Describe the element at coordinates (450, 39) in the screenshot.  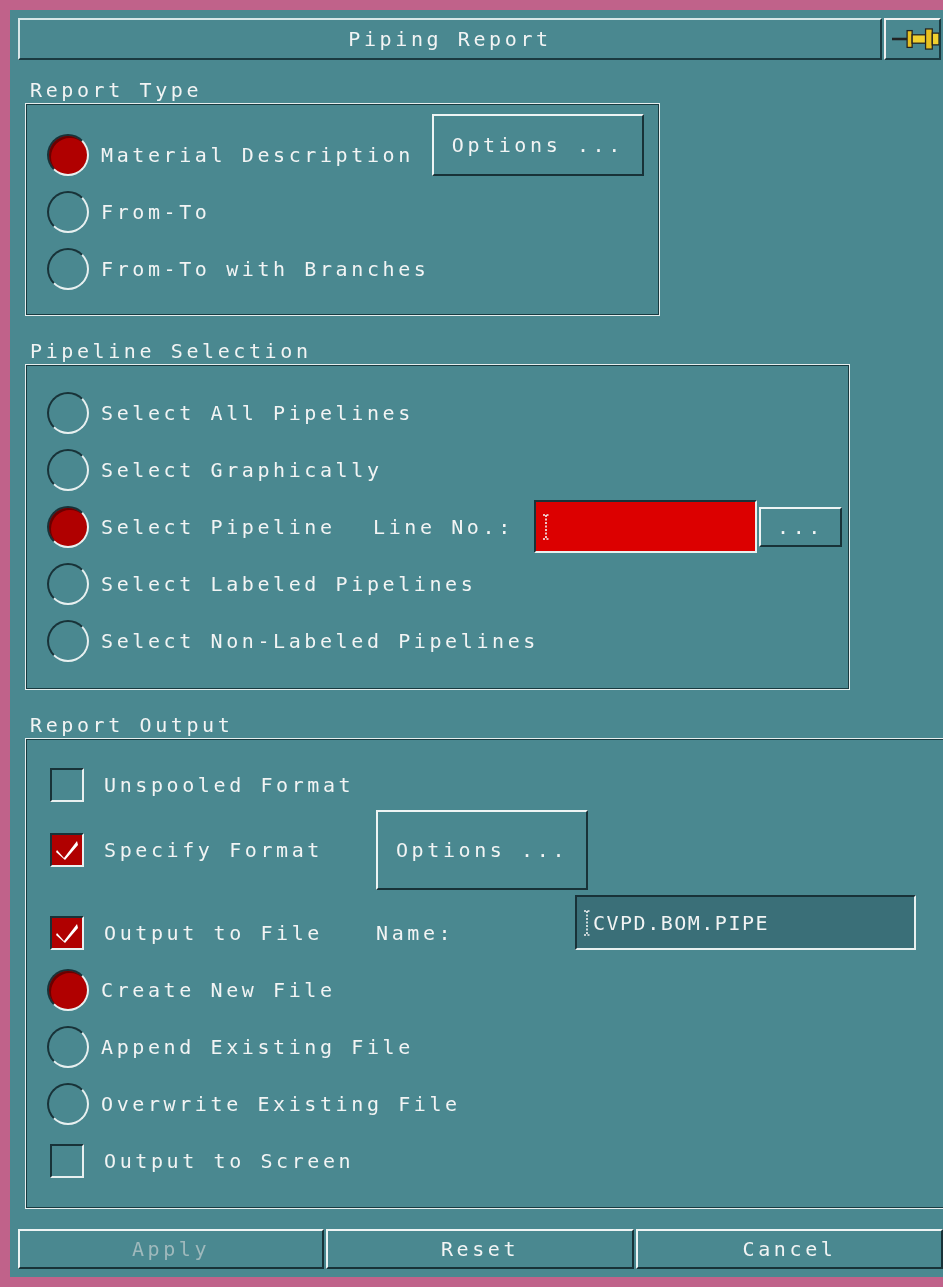
I see `window-title: Piping Report` at that location.